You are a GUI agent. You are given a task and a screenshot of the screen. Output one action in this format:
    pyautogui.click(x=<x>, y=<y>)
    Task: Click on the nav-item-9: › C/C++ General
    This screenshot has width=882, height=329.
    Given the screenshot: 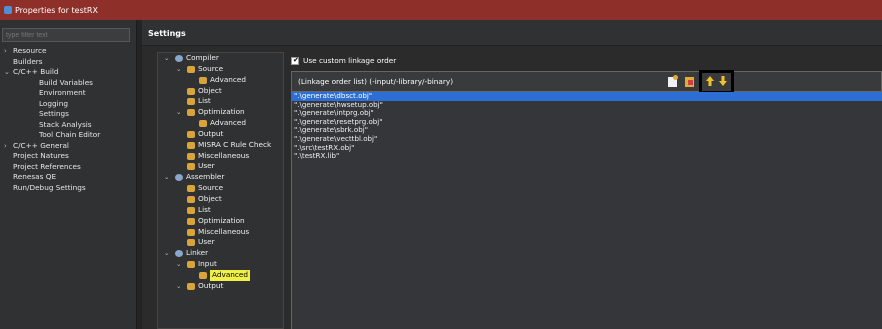 What is the action you would take?
    pyautogui.click(x=69, y=146)
    